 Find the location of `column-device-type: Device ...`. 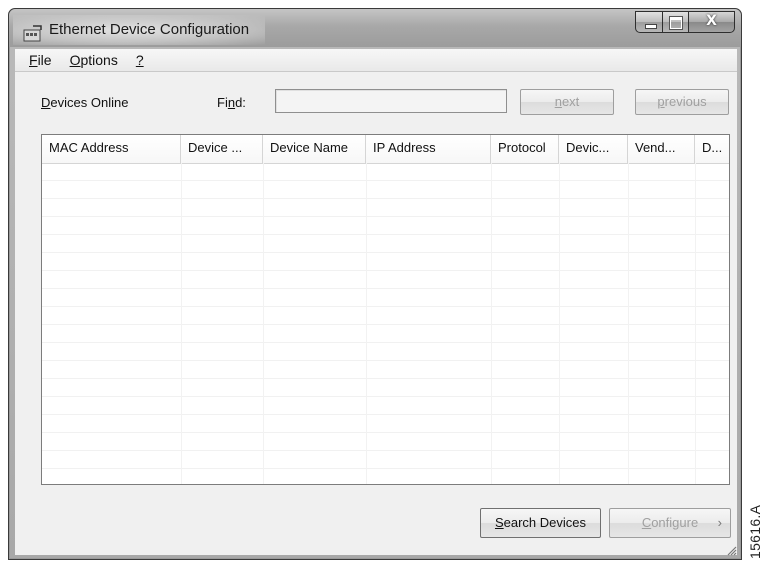

column-device-type: Device ... is located at coordinates (222, 149).